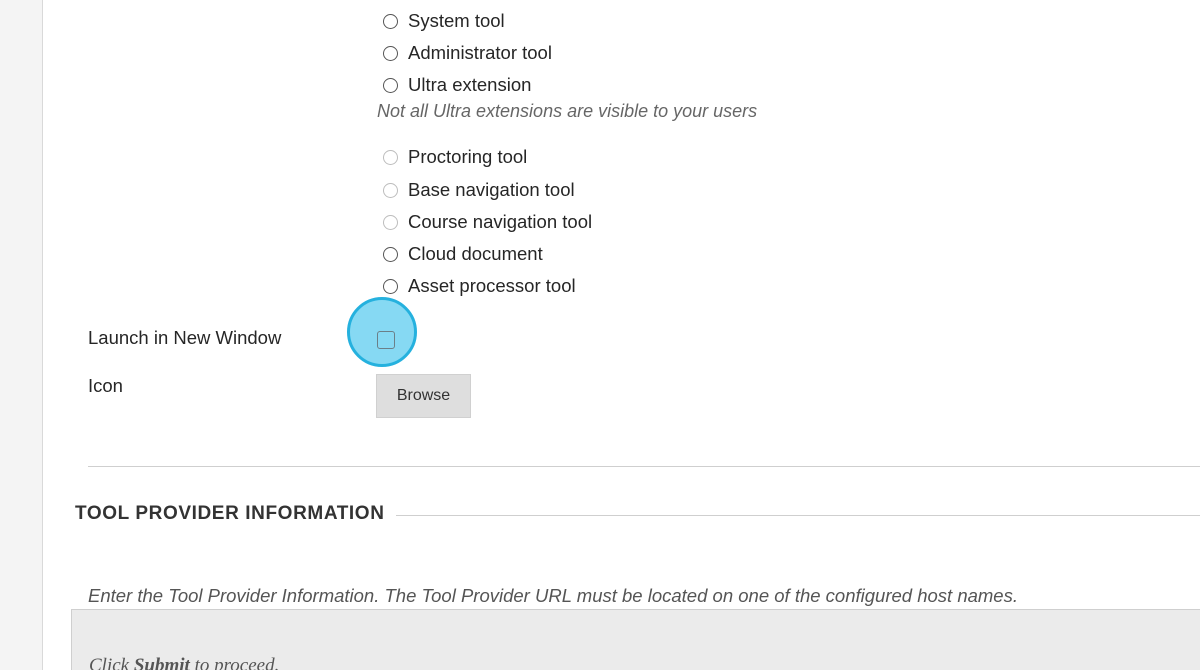 Image resolution: width=1200 pixels, height=670 pixels. I want to click on radio-base-navigation-tool: Base navigation tool, so click(479, 190).